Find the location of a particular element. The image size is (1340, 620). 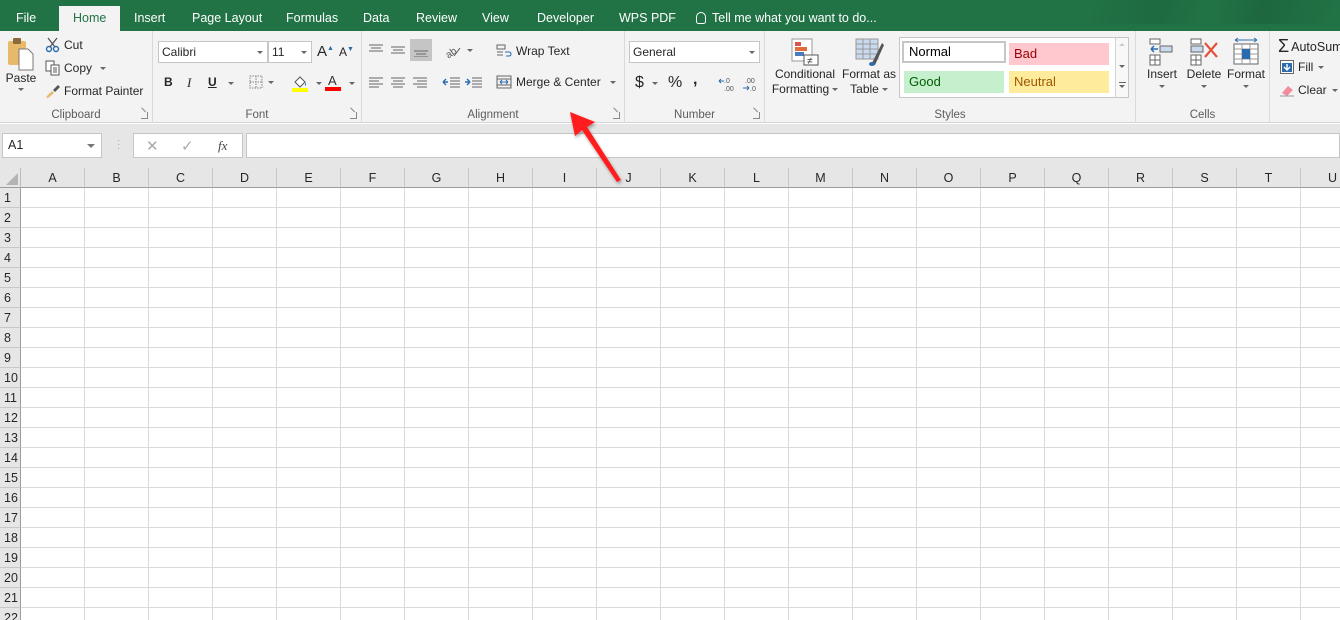

row-header-2: 2 is located at coordinates (10, 218).